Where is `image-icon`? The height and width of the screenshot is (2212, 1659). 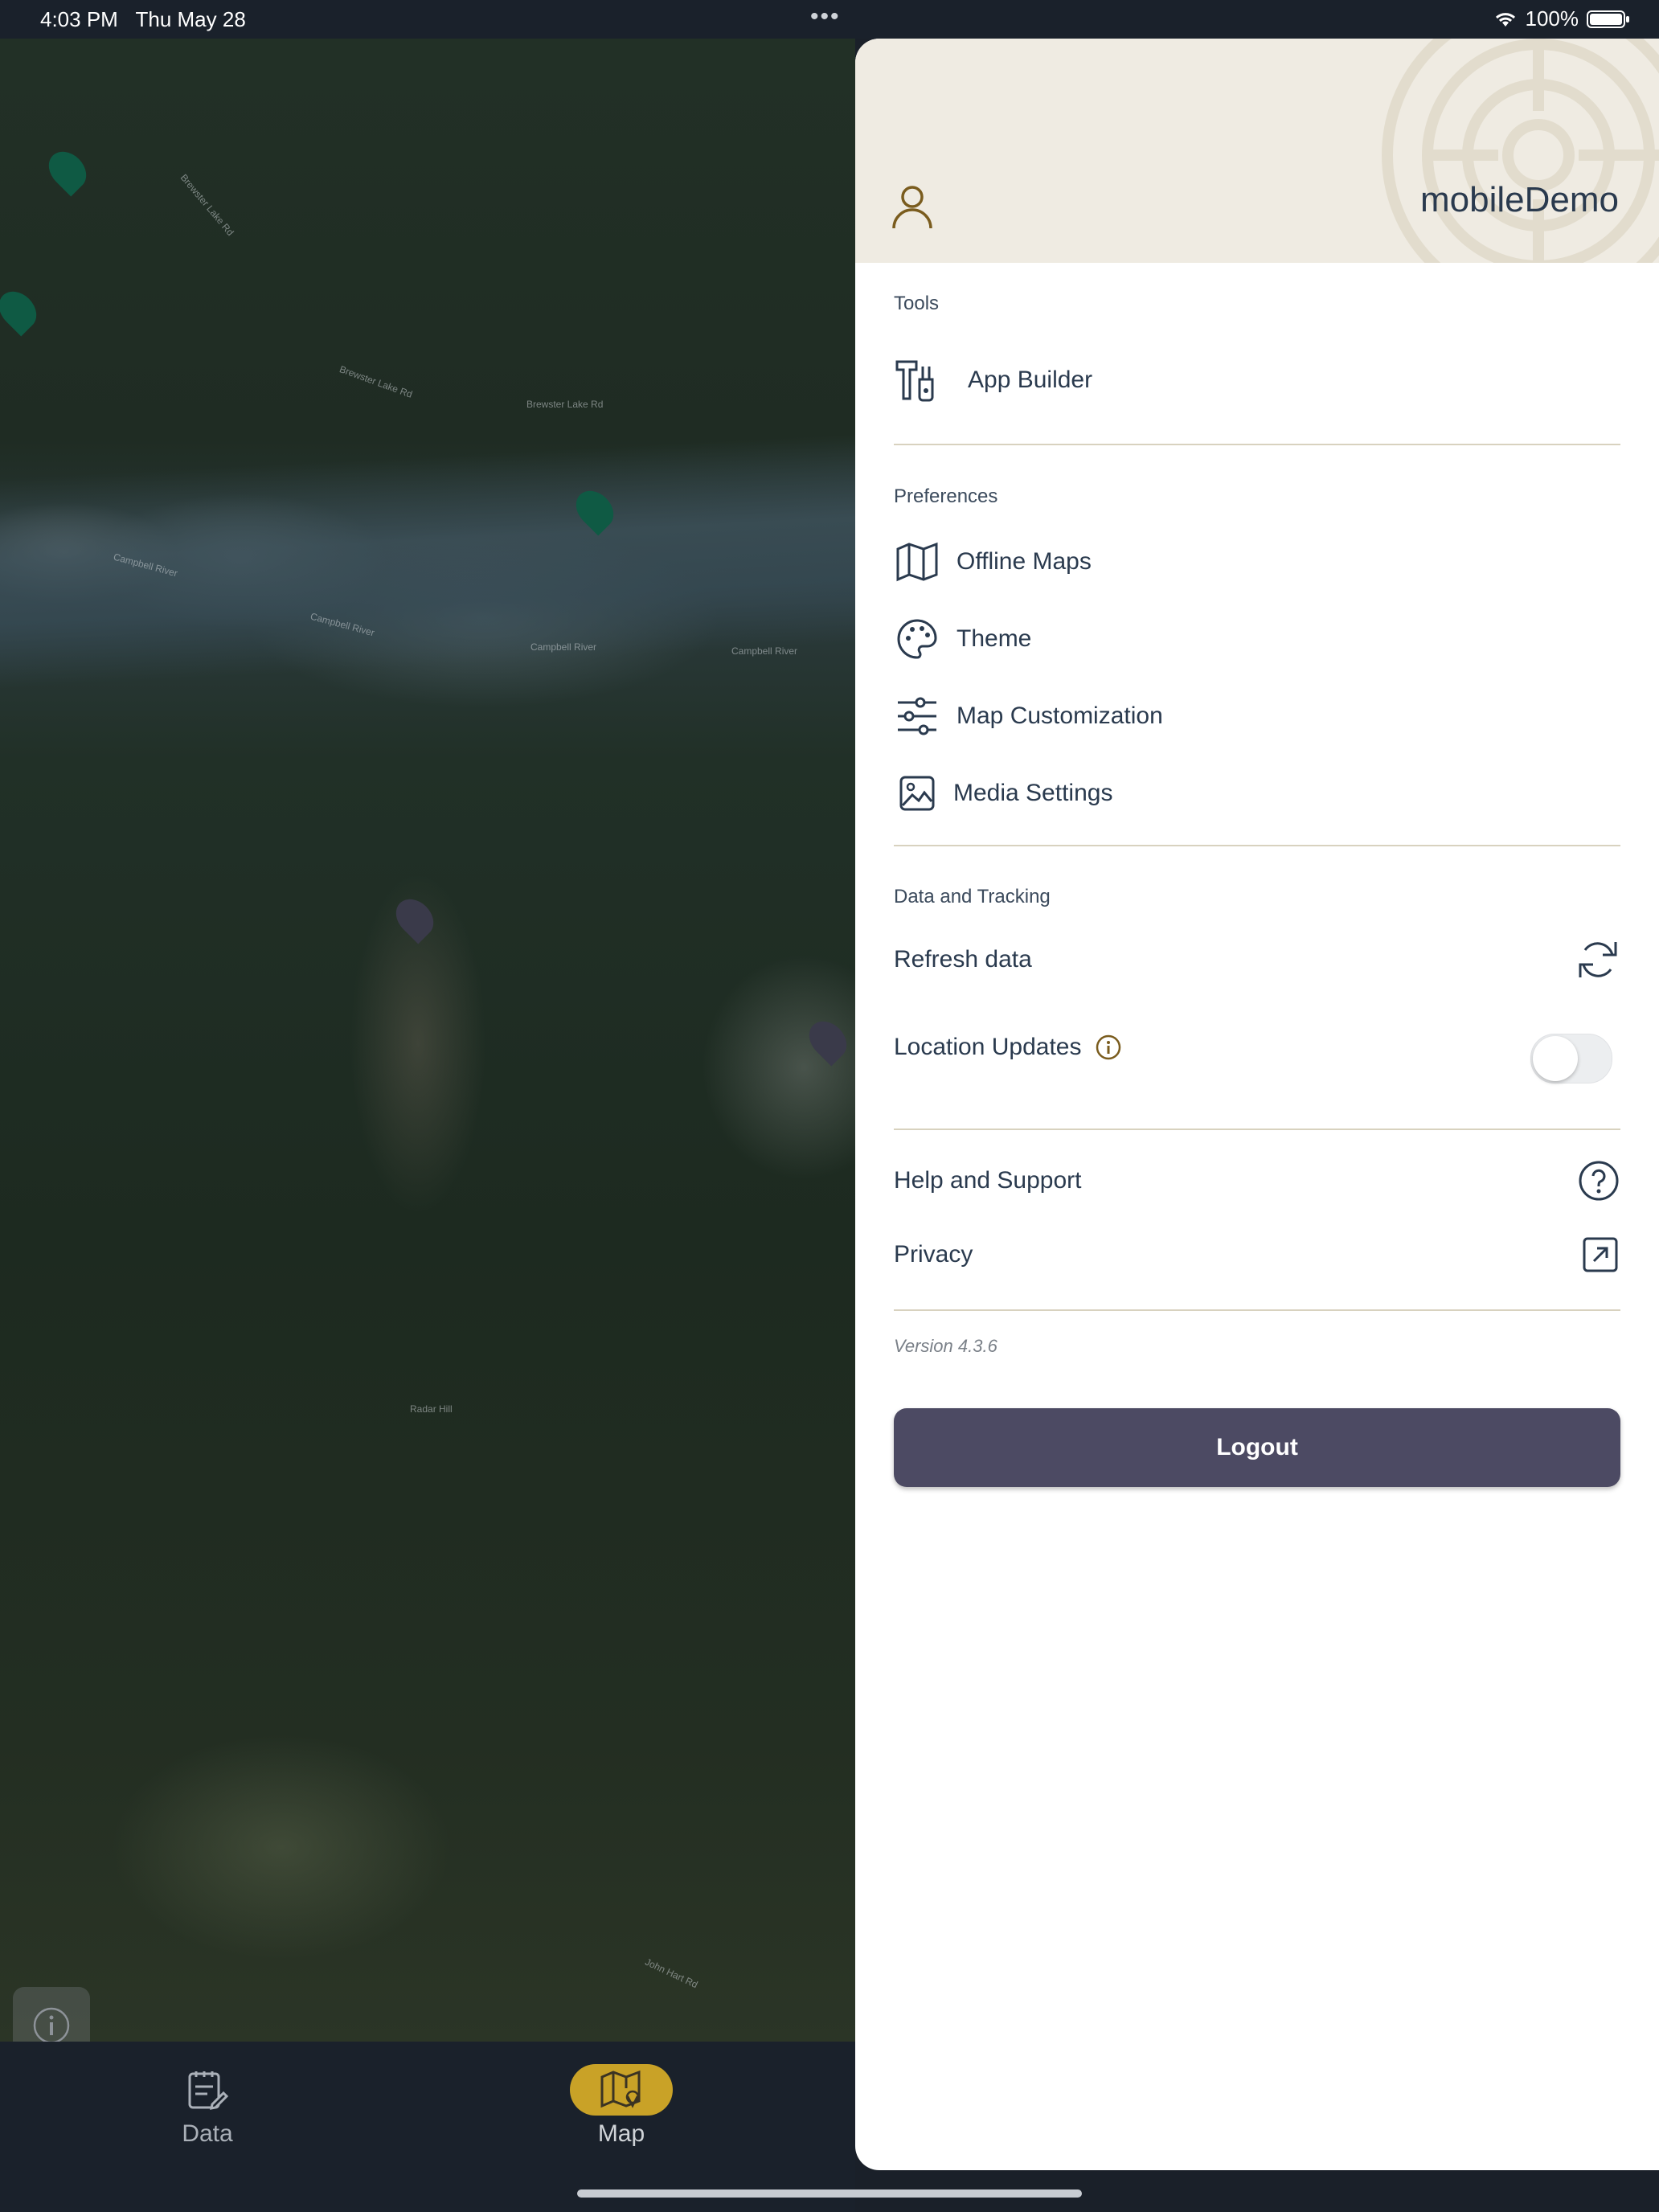
image-icon is located at coordinates (917, 793).